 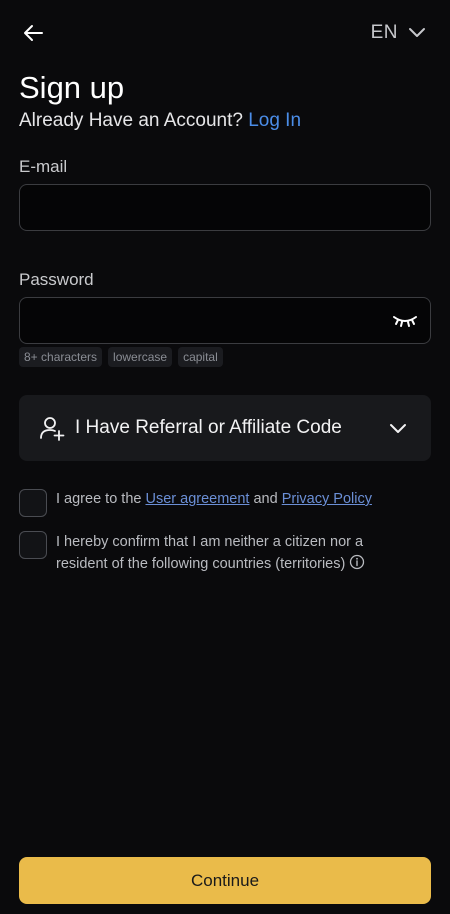 What do you see at coordinates (131, 120) in the screenshot?
I see `login-prompt-text: Already Have an Account?` at bounding box center [131, 120].